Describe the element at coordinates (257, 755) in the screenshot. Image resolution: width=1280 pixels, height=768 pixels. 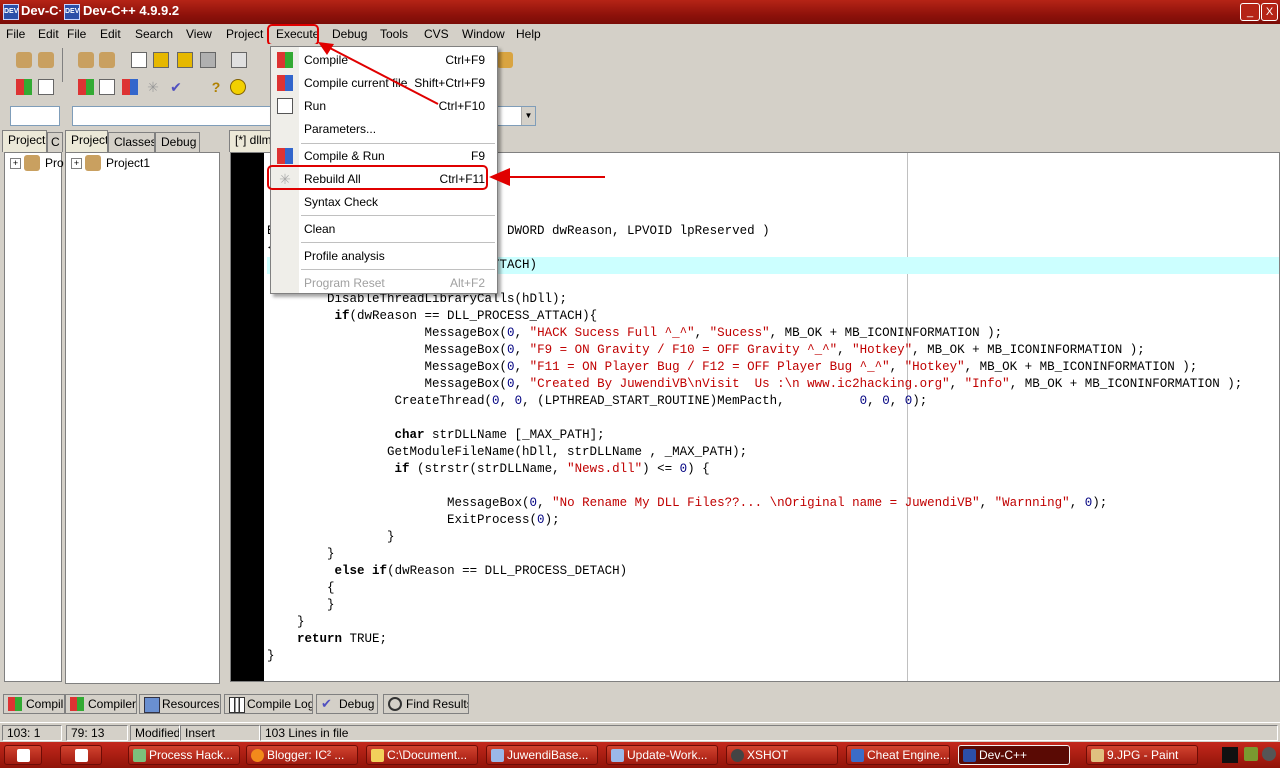
I see `firefox-icon` at that location.